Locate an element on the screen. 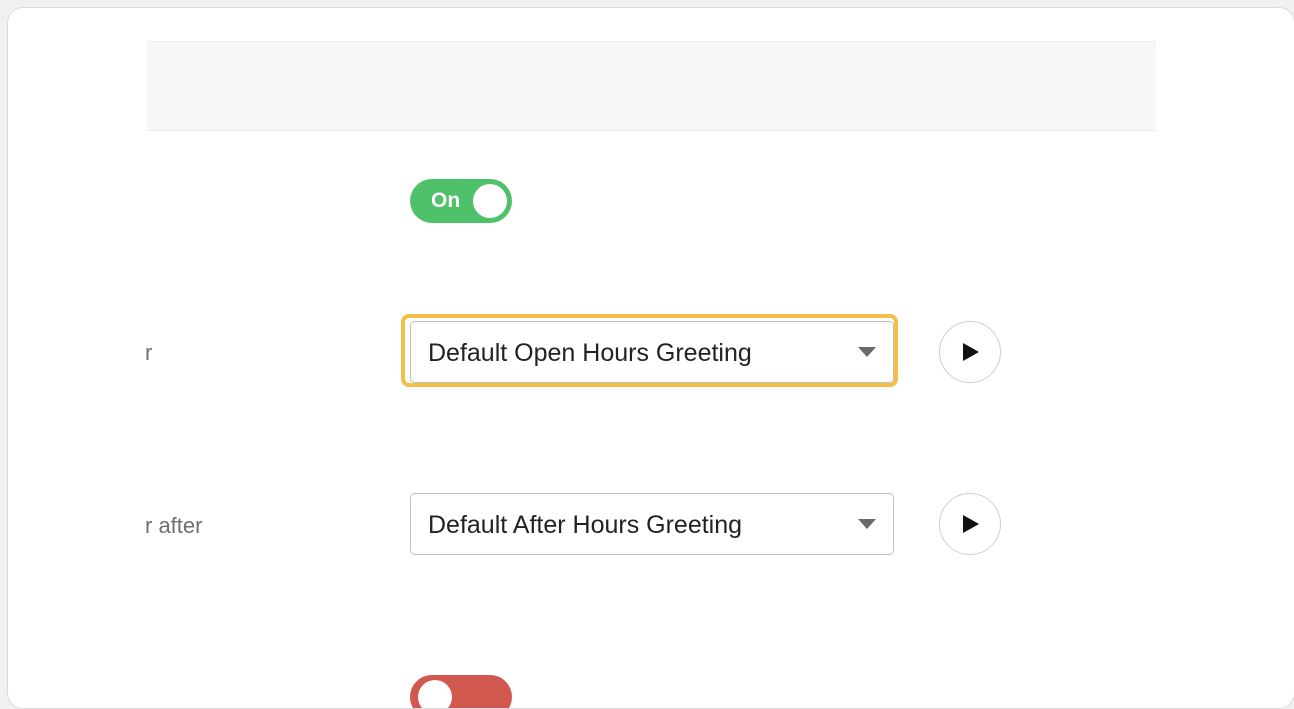 This screenshot has width=1294, height=709. play-after-hours-button is located at coordinates (970, 524).